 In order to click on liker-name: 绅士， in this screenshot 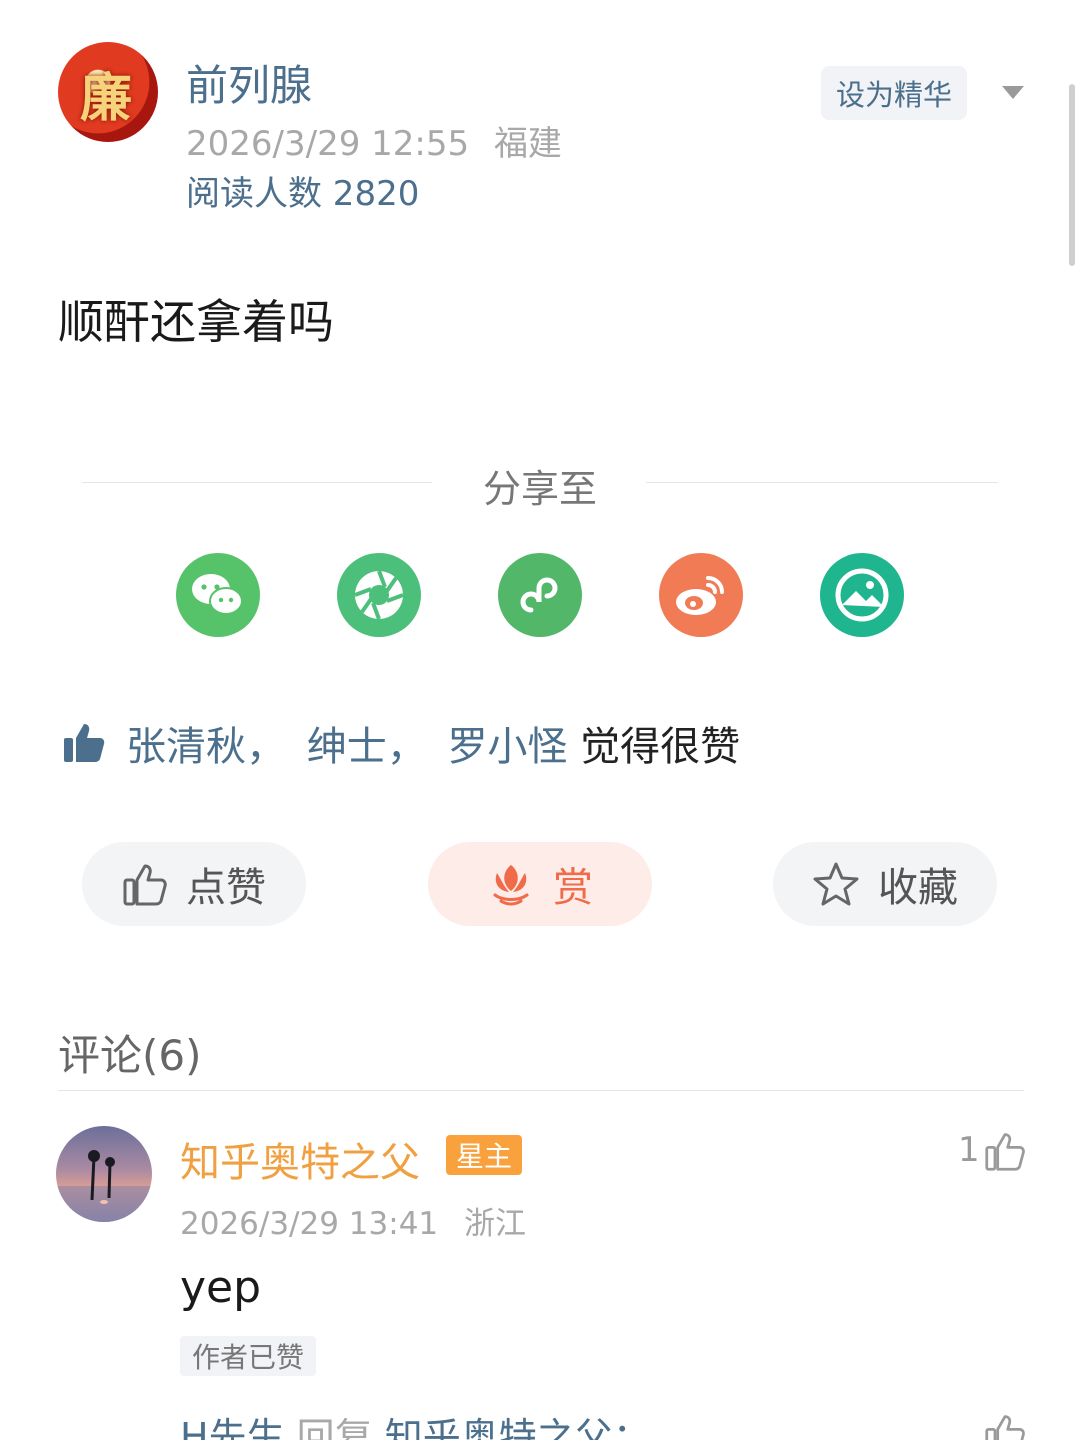, I will do `click(367, 747)`.